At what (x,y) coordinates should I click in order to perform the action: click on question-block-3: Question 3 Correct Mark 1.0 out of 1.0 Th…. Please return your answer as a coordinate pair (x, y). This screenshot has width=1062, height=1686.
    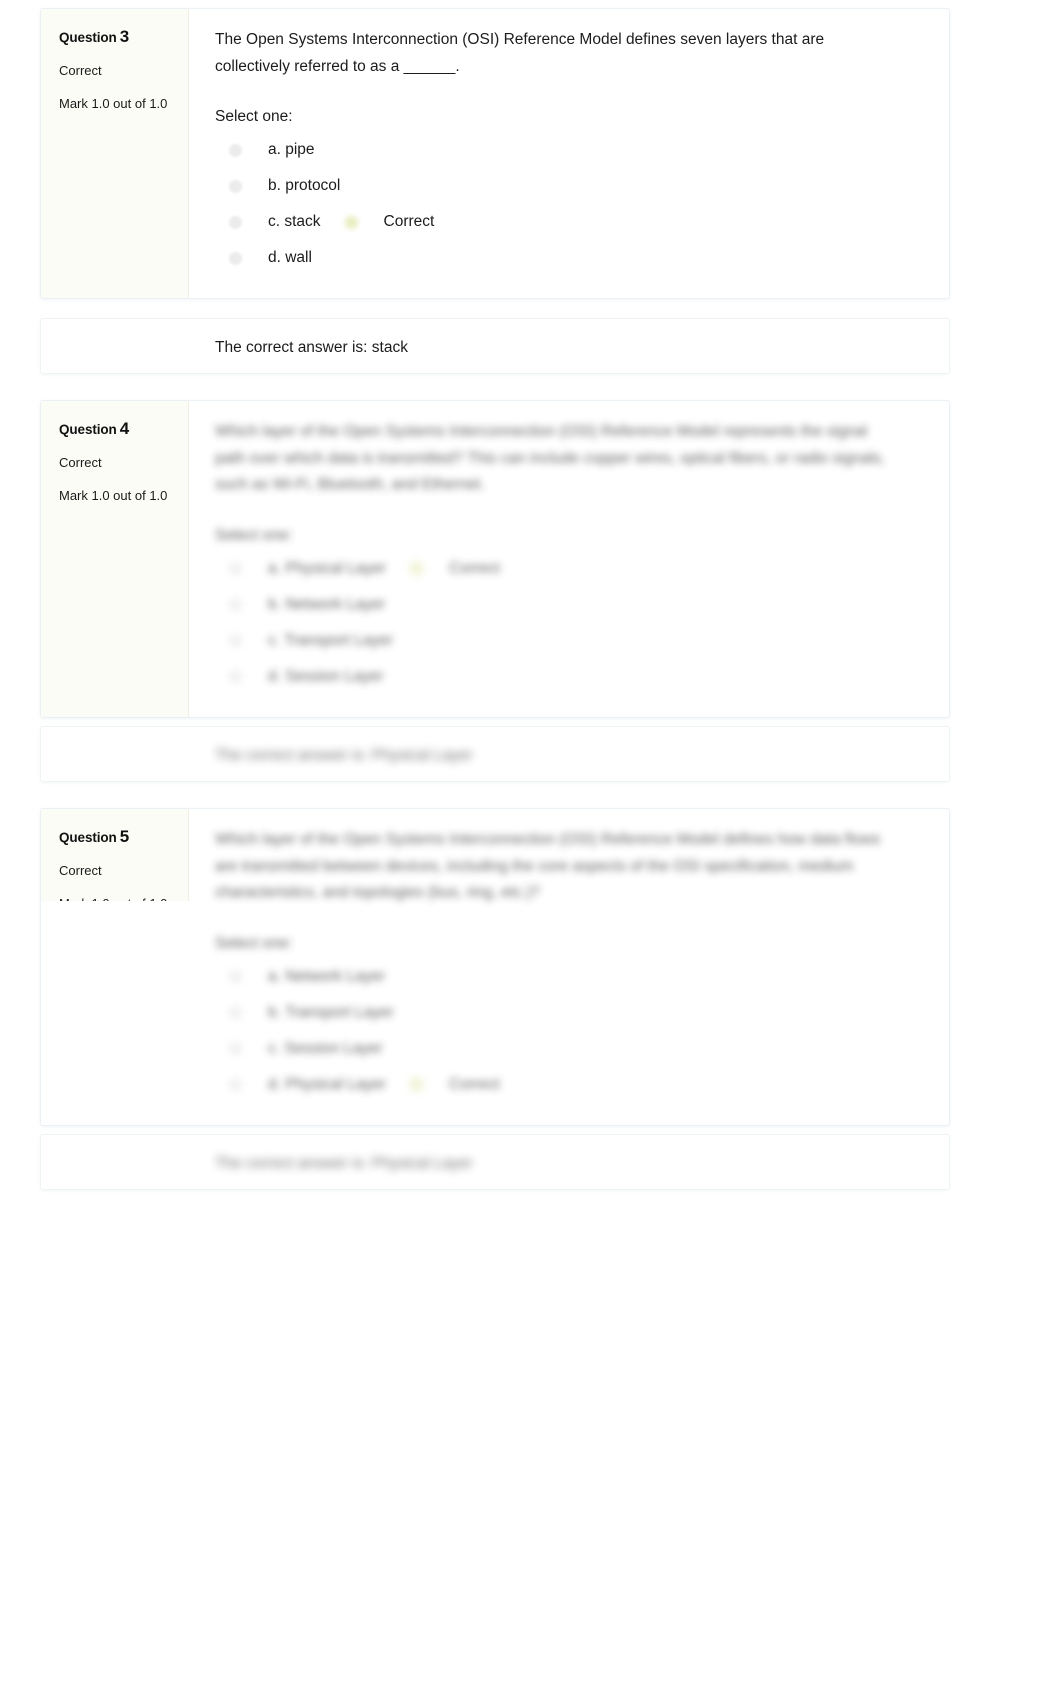
    Looking at the image, I should click on (495, 154).